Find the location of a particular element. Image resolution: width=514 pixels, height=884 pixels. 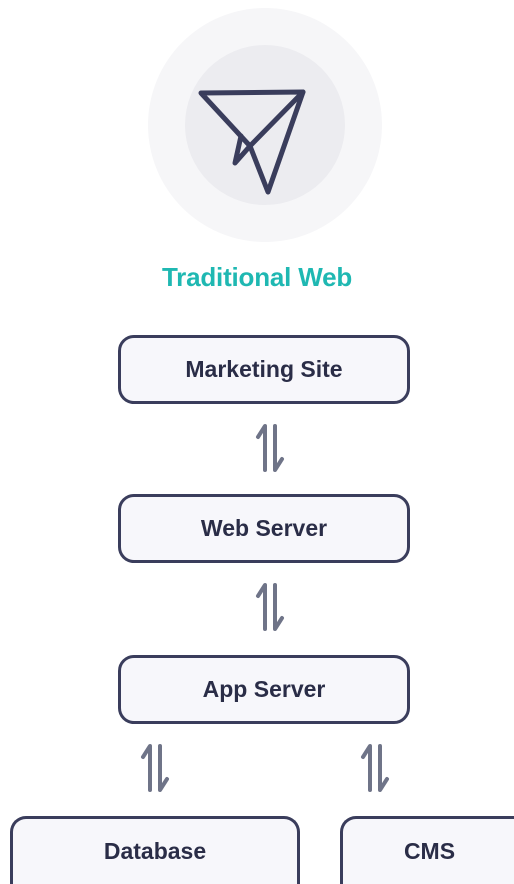

node-app-server: App Server is located at coordinates (264, 689).